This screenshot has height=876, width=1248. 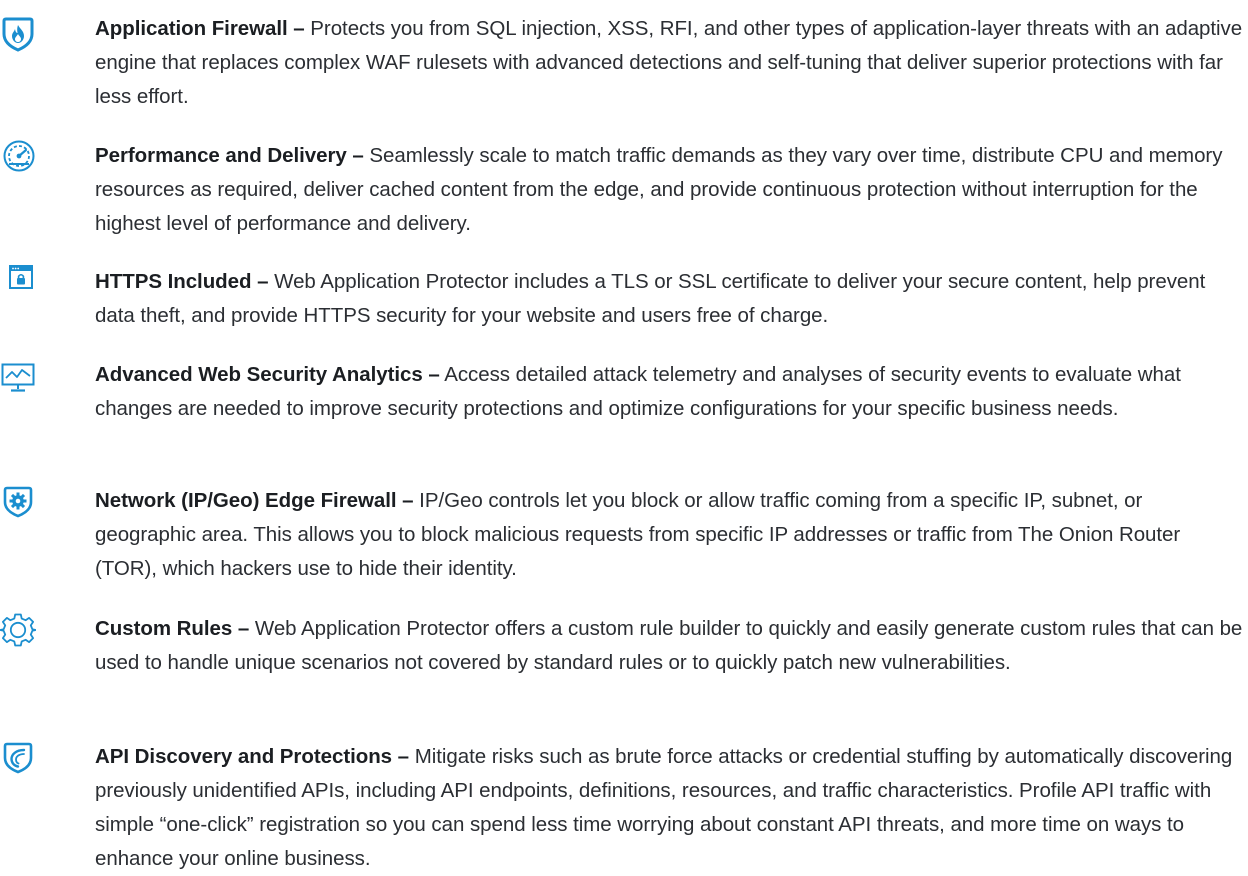 What do you see at coordinates (267, 374) in the screenshot?
I see `feature-title: Advanced Web Security Analytics –` at bounding box center [267, 374].